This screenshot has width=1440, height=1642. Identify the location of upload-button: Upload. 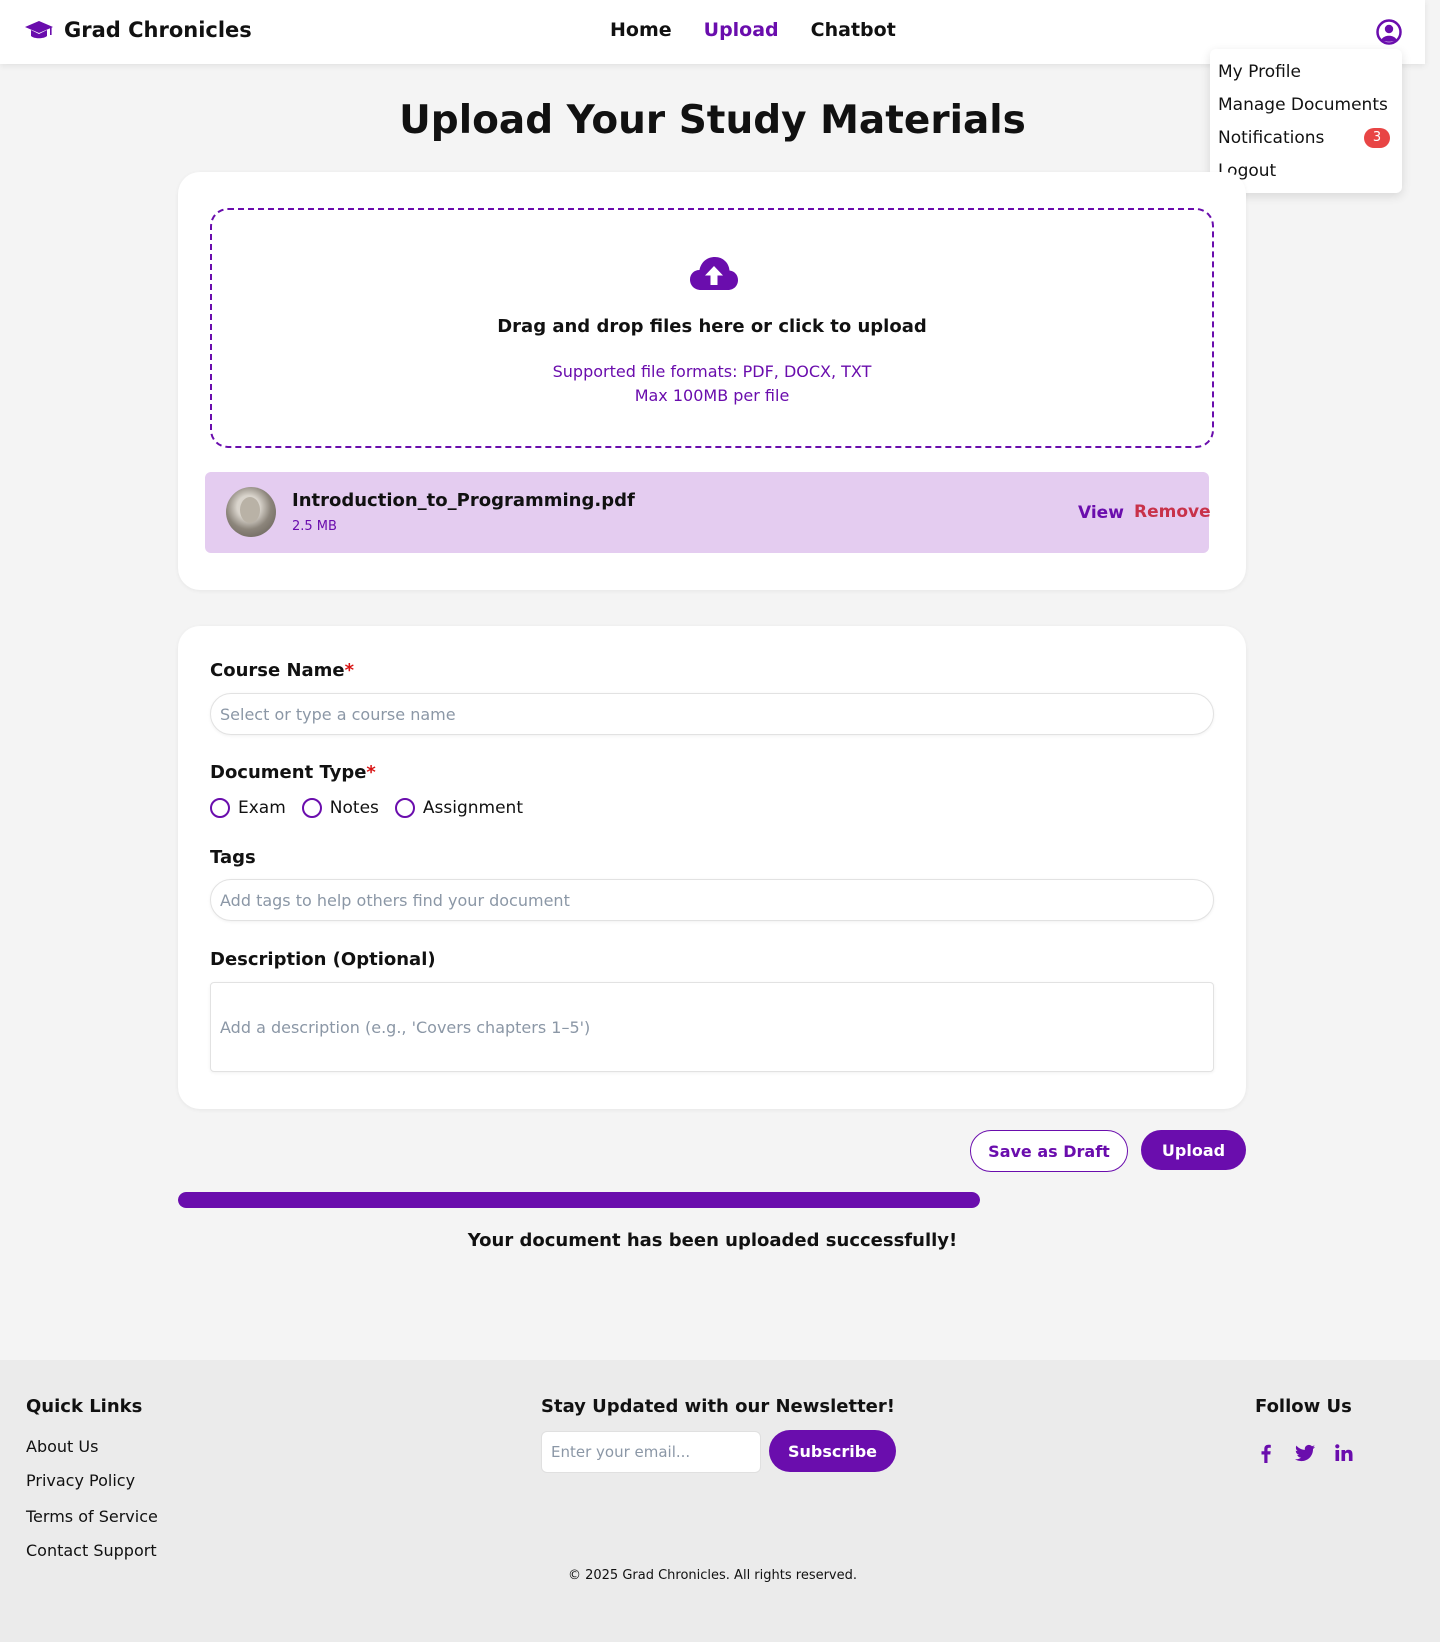
(1193, 1150).